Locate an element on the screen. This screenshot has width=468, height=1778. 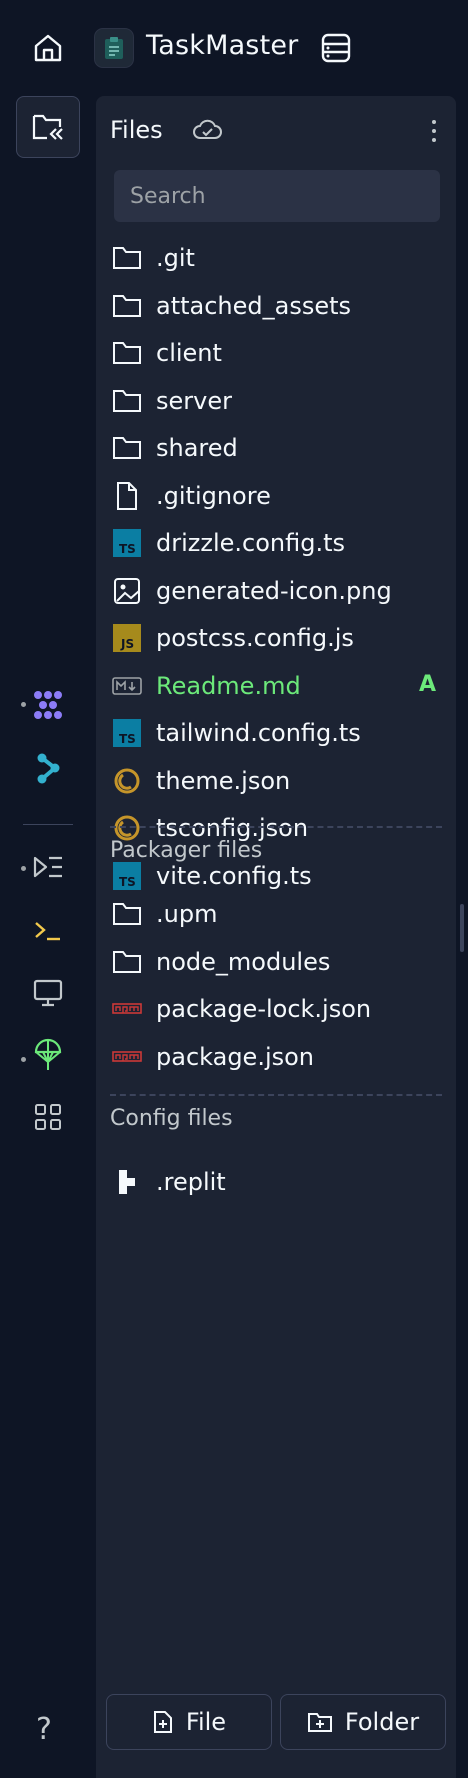
new-folder-button: Folder is located at coordinates (363, 1722).